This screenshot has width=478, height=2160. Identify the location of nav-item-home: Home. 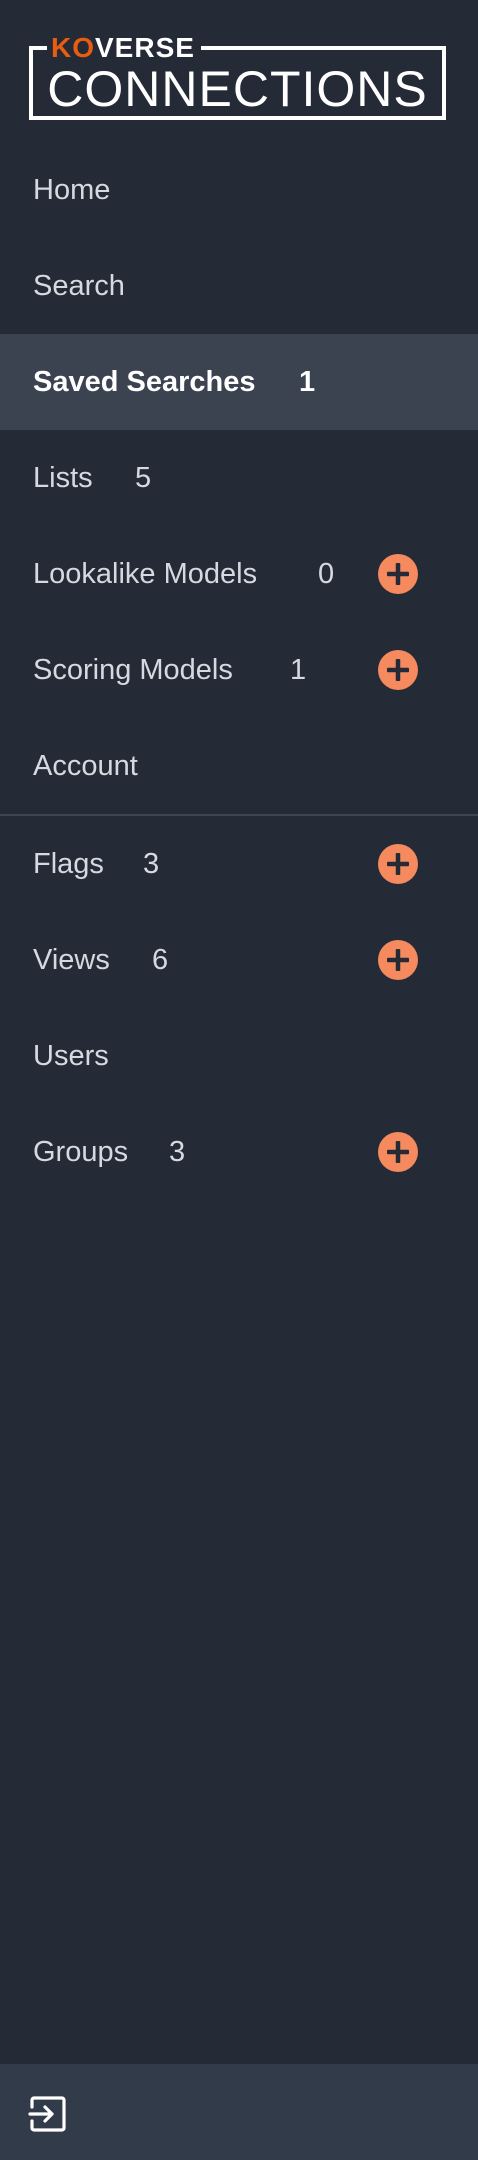
(239, 190).